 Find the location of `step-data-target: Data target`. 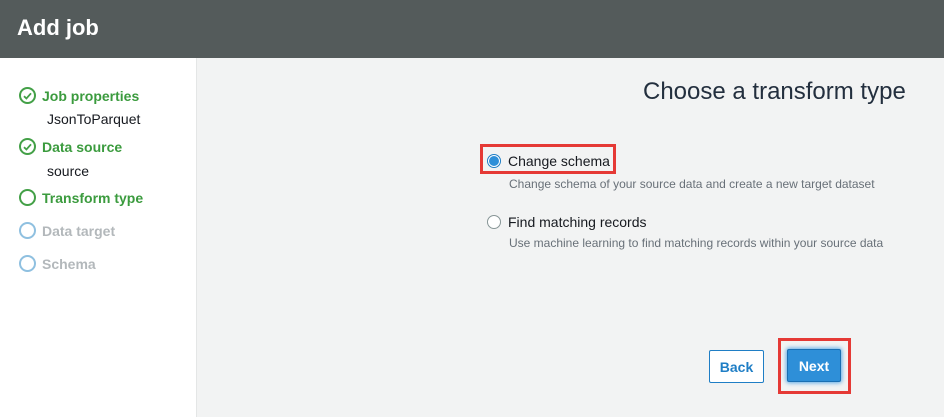

step-data-target: Data target is located at coordinates (67, 230).